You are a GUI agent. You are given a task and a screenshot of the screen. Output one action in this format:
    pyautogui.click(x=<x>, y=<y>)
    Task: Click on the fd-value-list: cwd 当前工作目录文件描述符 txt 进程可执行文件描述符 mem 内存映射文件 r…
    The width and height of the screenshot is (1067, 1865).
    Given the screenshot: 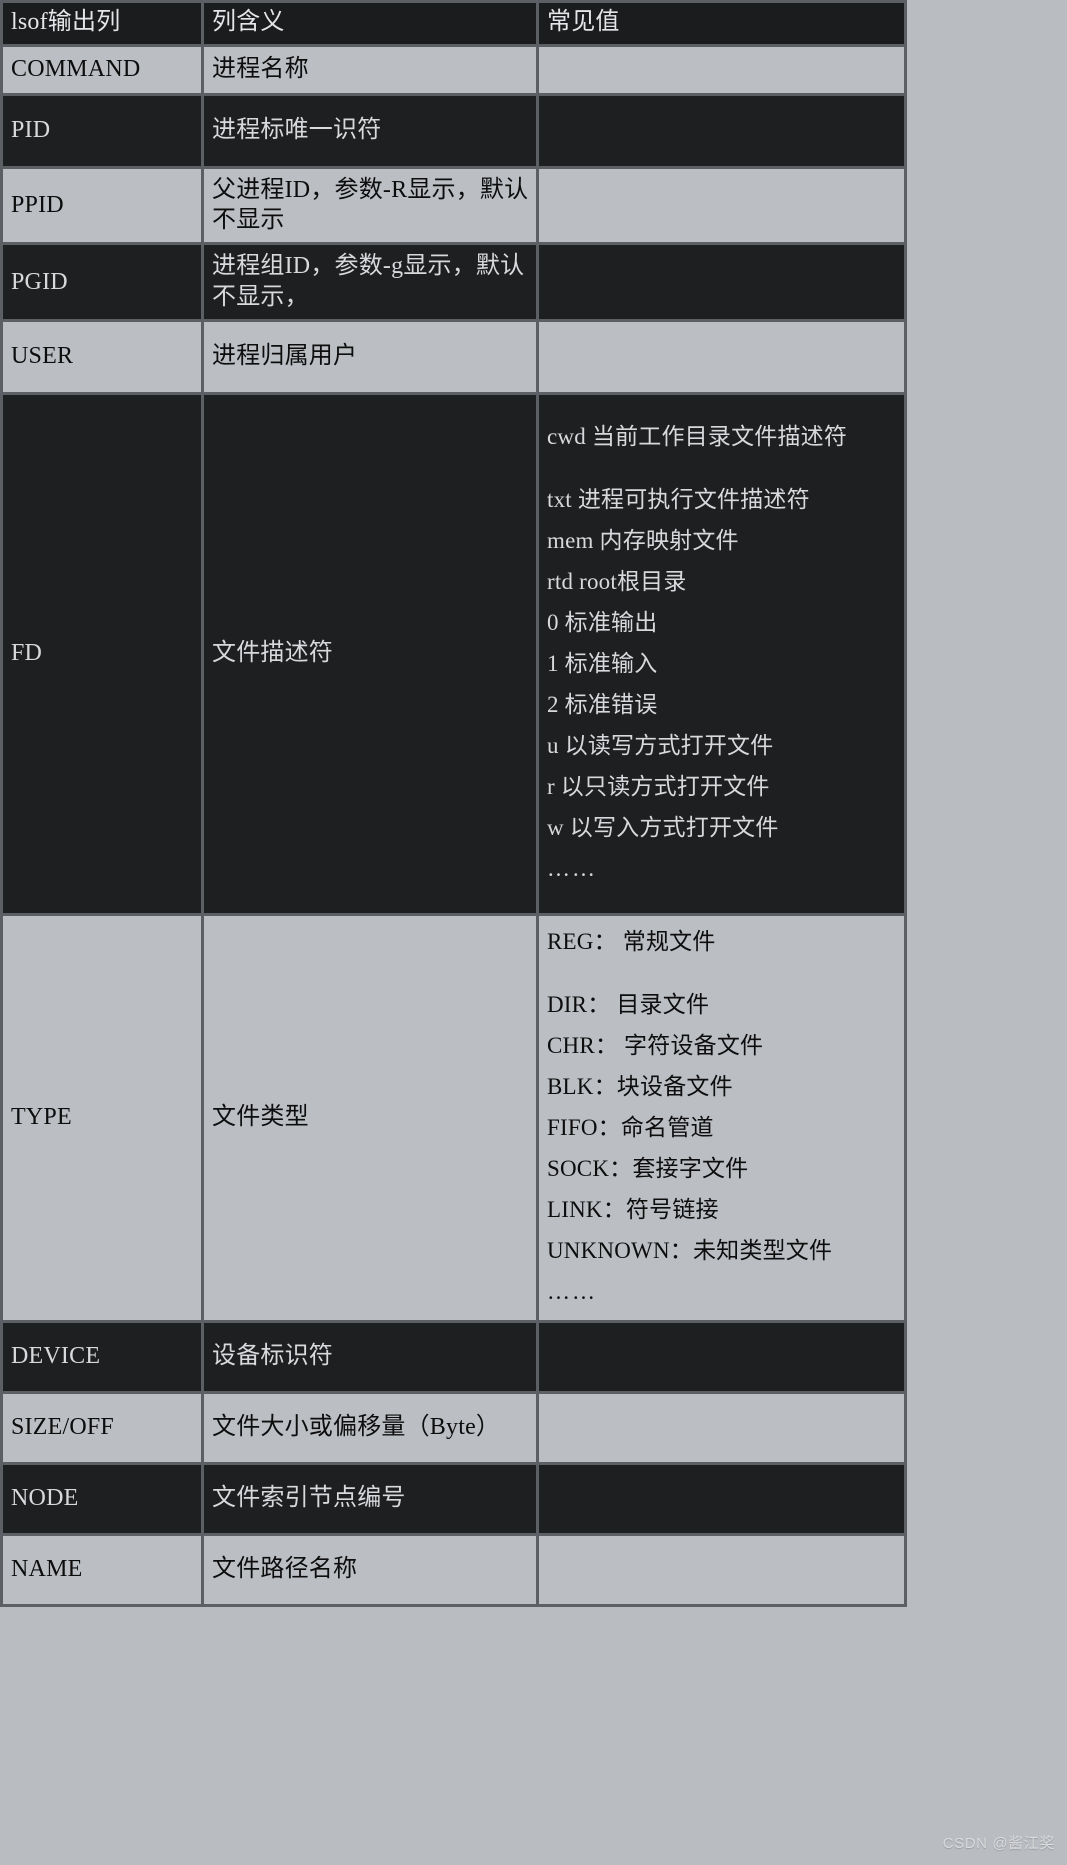 What is the action you would take?
    pyautogui.click(x=722, y=653)
    